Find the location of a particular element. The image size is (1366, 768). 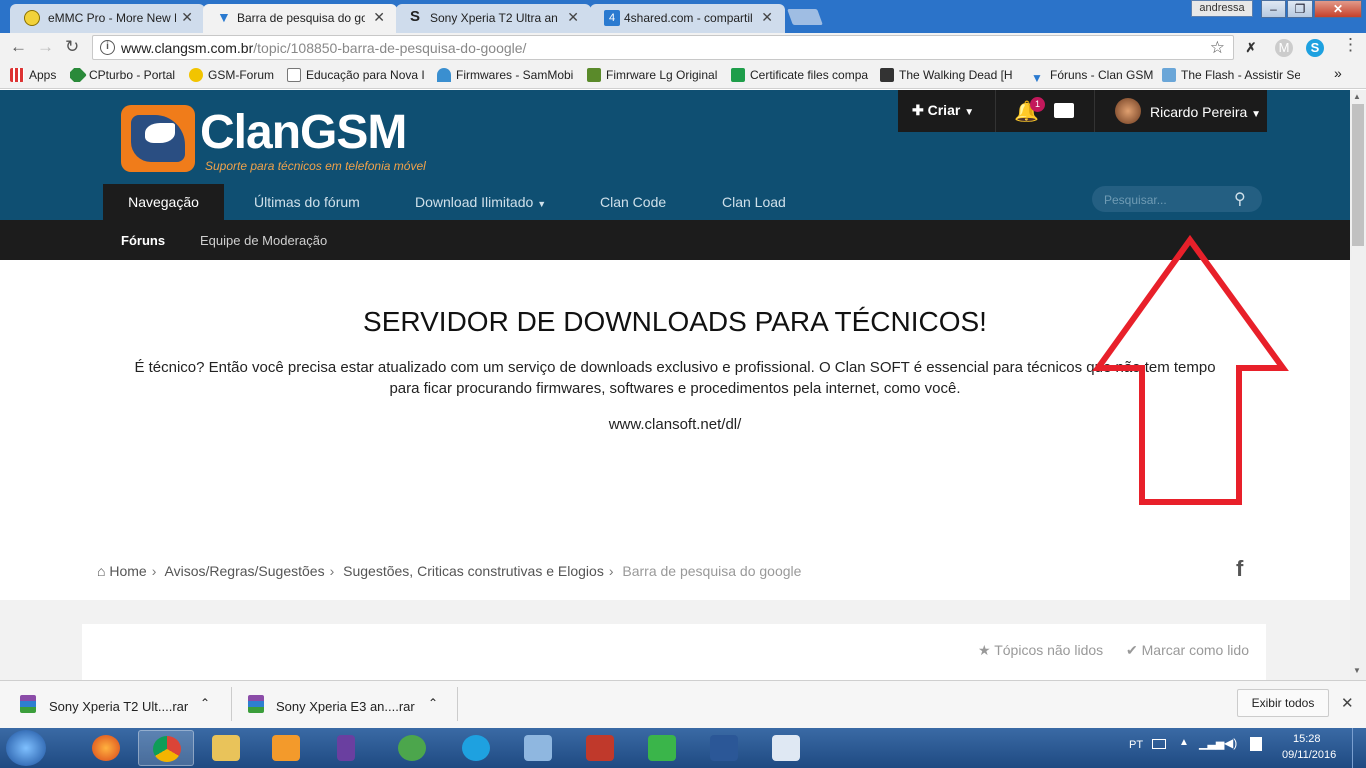

subnav-foruns: Fóruns is located at coordinates (143, 240).